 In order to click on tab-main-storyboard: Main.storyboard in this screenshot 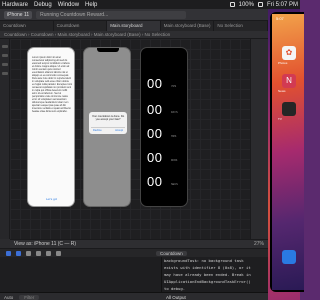, I will do `click(134, 26)`.